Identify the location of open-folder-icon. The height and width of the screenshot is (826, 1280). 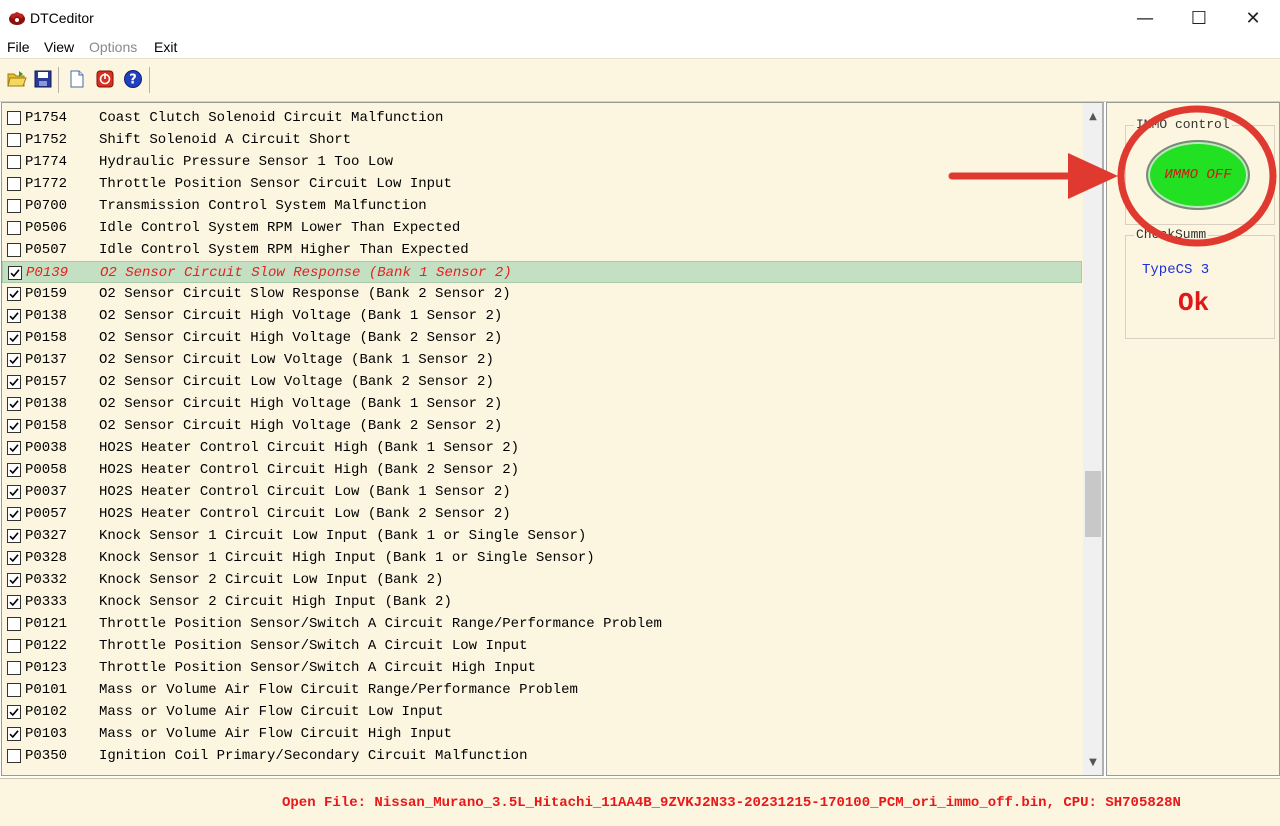
(17, 79).